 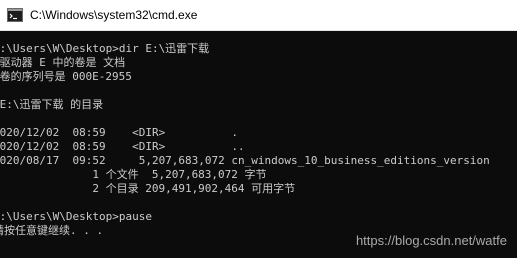 I want to click on console-line: 2 个目录 209,491,902,464 可用字节, so click(x=148, y=188).